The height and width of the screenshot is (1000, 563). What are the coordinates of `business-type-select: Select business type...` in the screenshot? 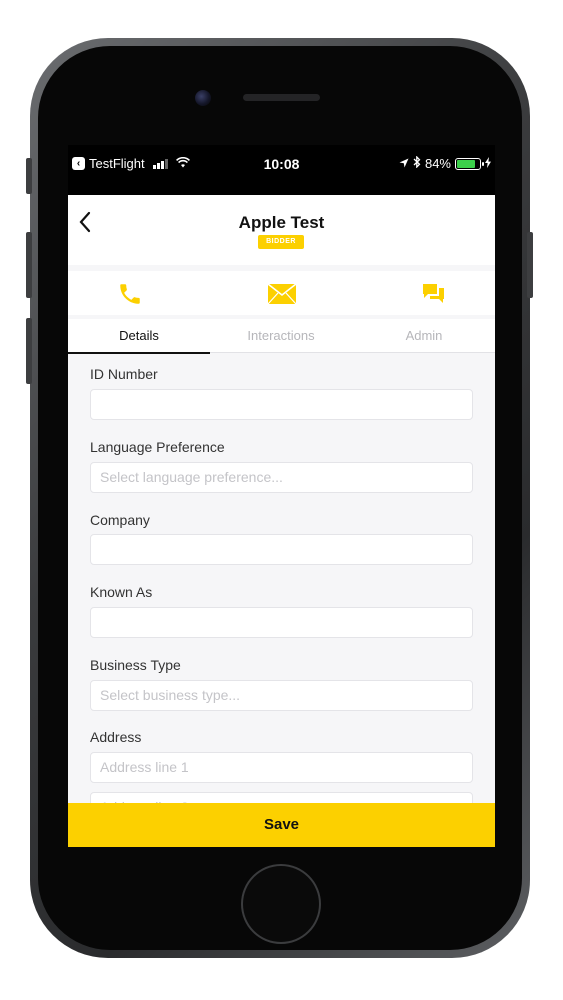 It's located at (281, 695).